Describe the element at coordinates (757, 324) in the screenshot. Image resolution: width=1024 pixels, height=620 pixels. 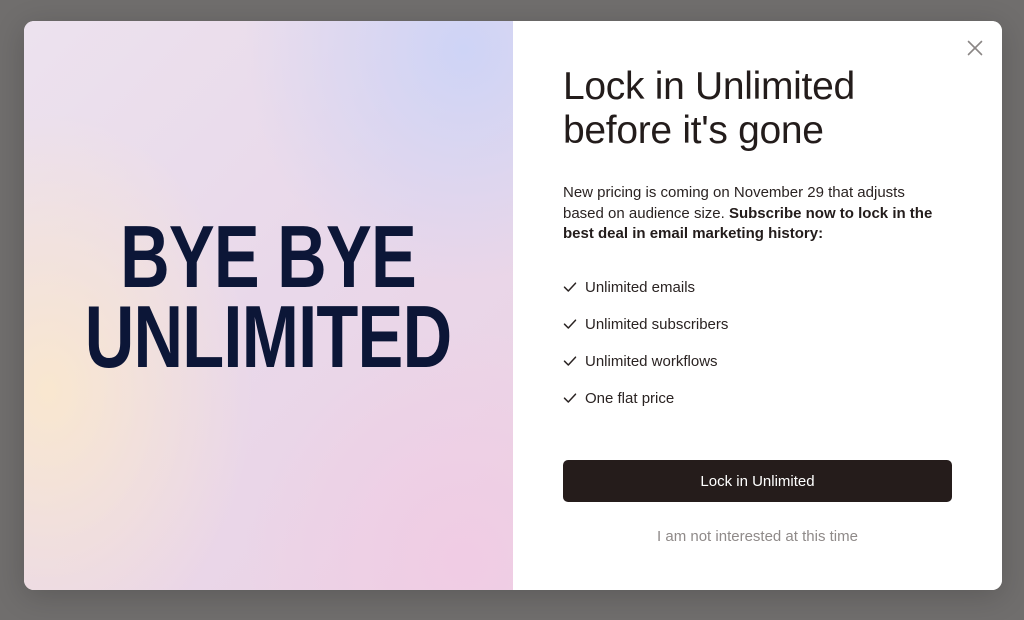
I see `feature-item: Unlimited subscribers` at that location.